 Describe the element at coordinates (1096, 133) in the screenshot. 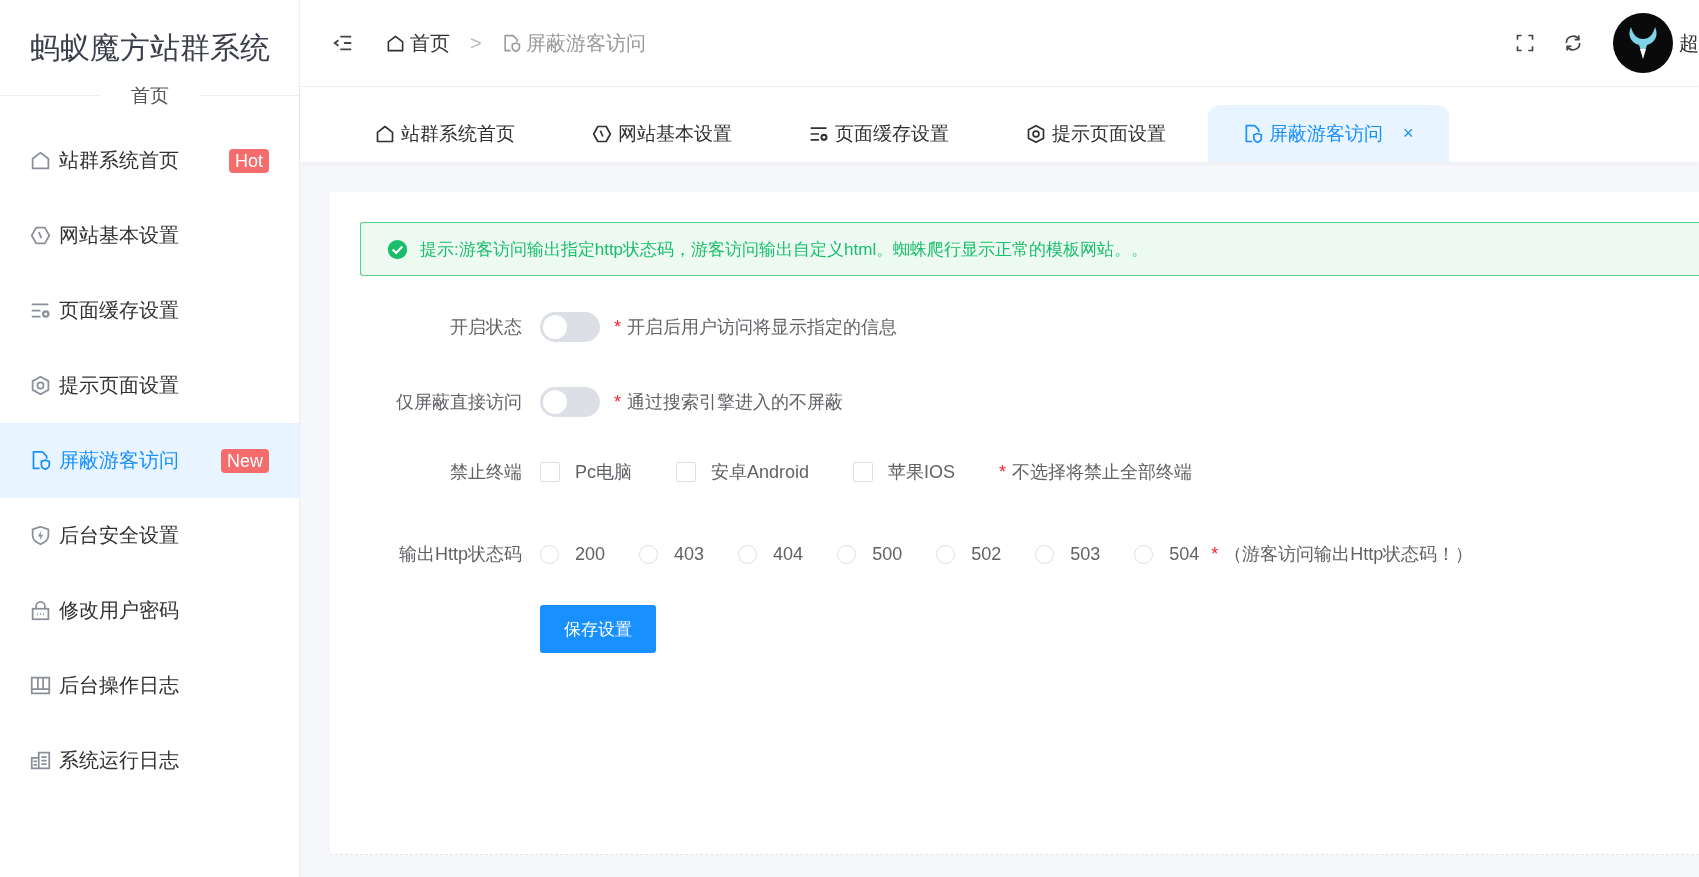

I see `page-tab: 提示页面设置` at that location.